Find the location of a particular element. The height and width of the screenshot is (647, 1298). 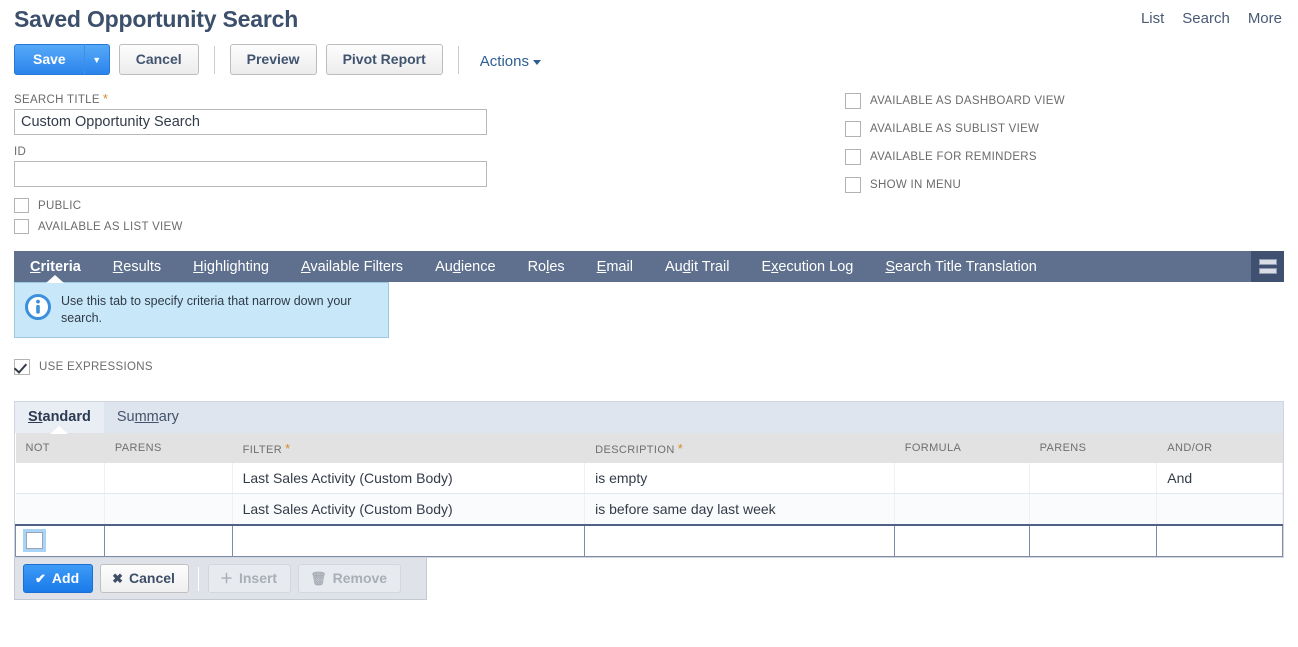

cell-description: is before same day last week is located at coordinates (739, 509).